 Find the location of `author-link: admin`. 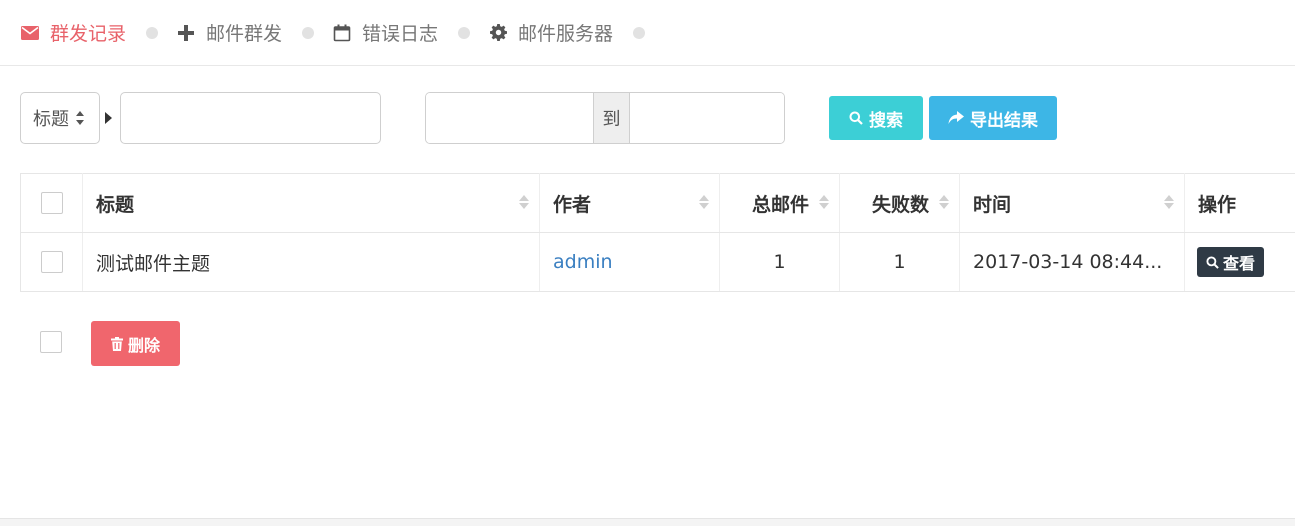

author-link: admin is located at coordinates (583, 262).